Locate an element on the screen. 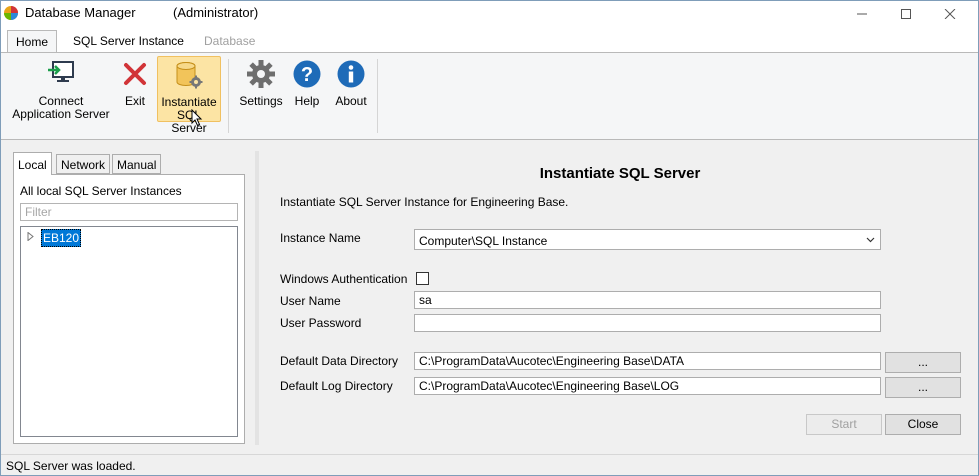  connect-application-server-button: Connect Application Server is located at coordinates (61, 89).